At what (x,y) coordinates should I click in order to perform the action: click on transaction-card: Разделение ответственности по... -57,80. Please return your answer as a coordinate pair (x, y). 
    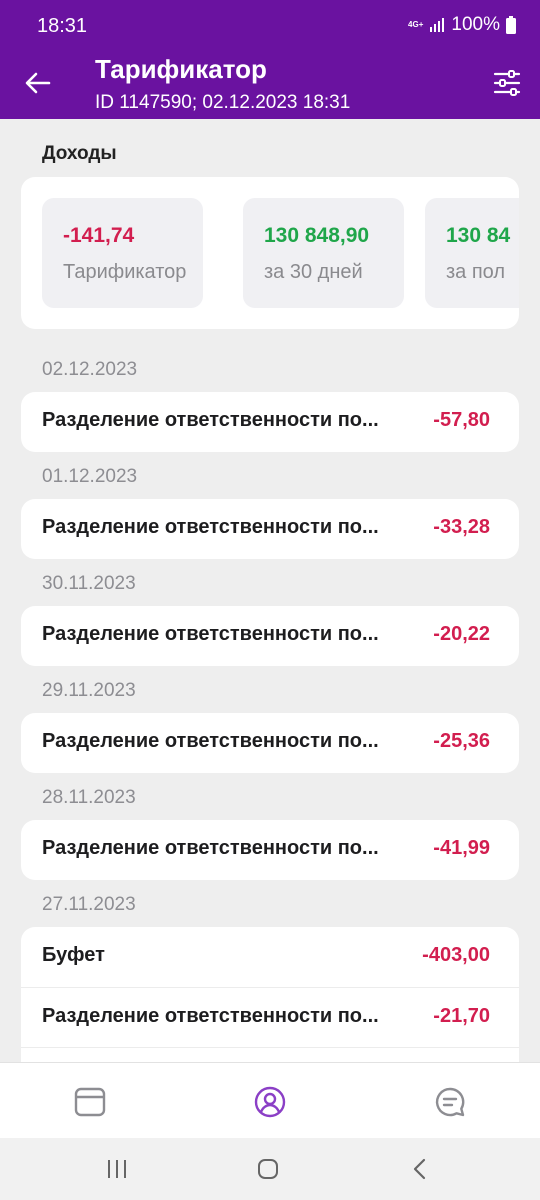
    Looking at the image, I should click on (270, 422).